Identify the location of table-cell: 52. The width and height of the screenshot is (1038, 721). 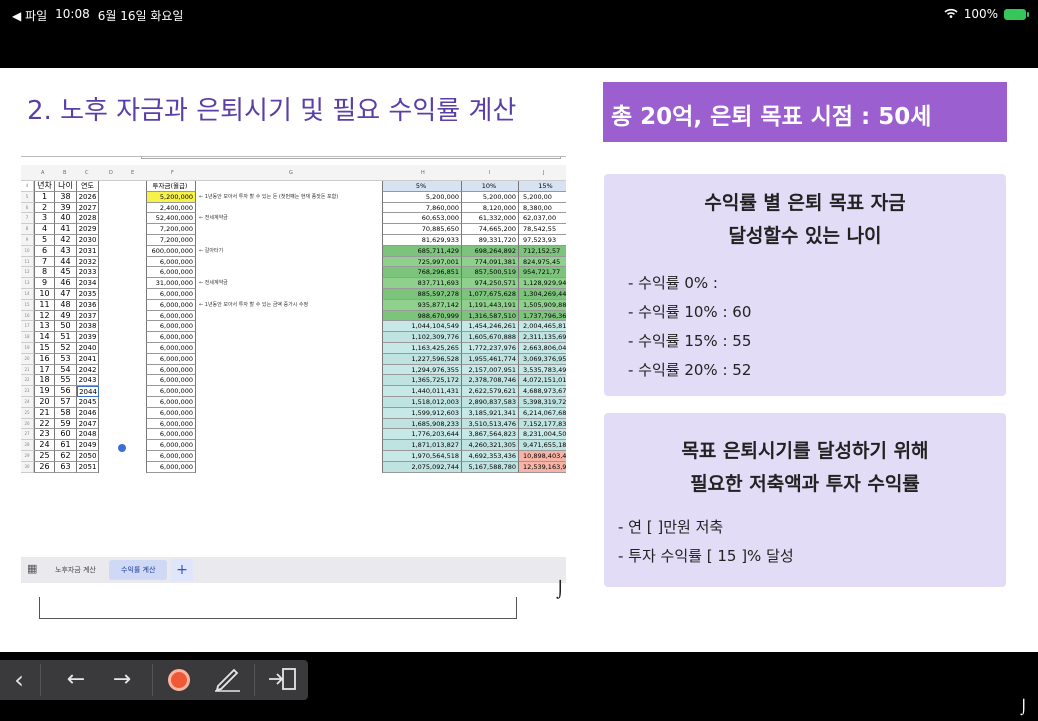
(66, 348).